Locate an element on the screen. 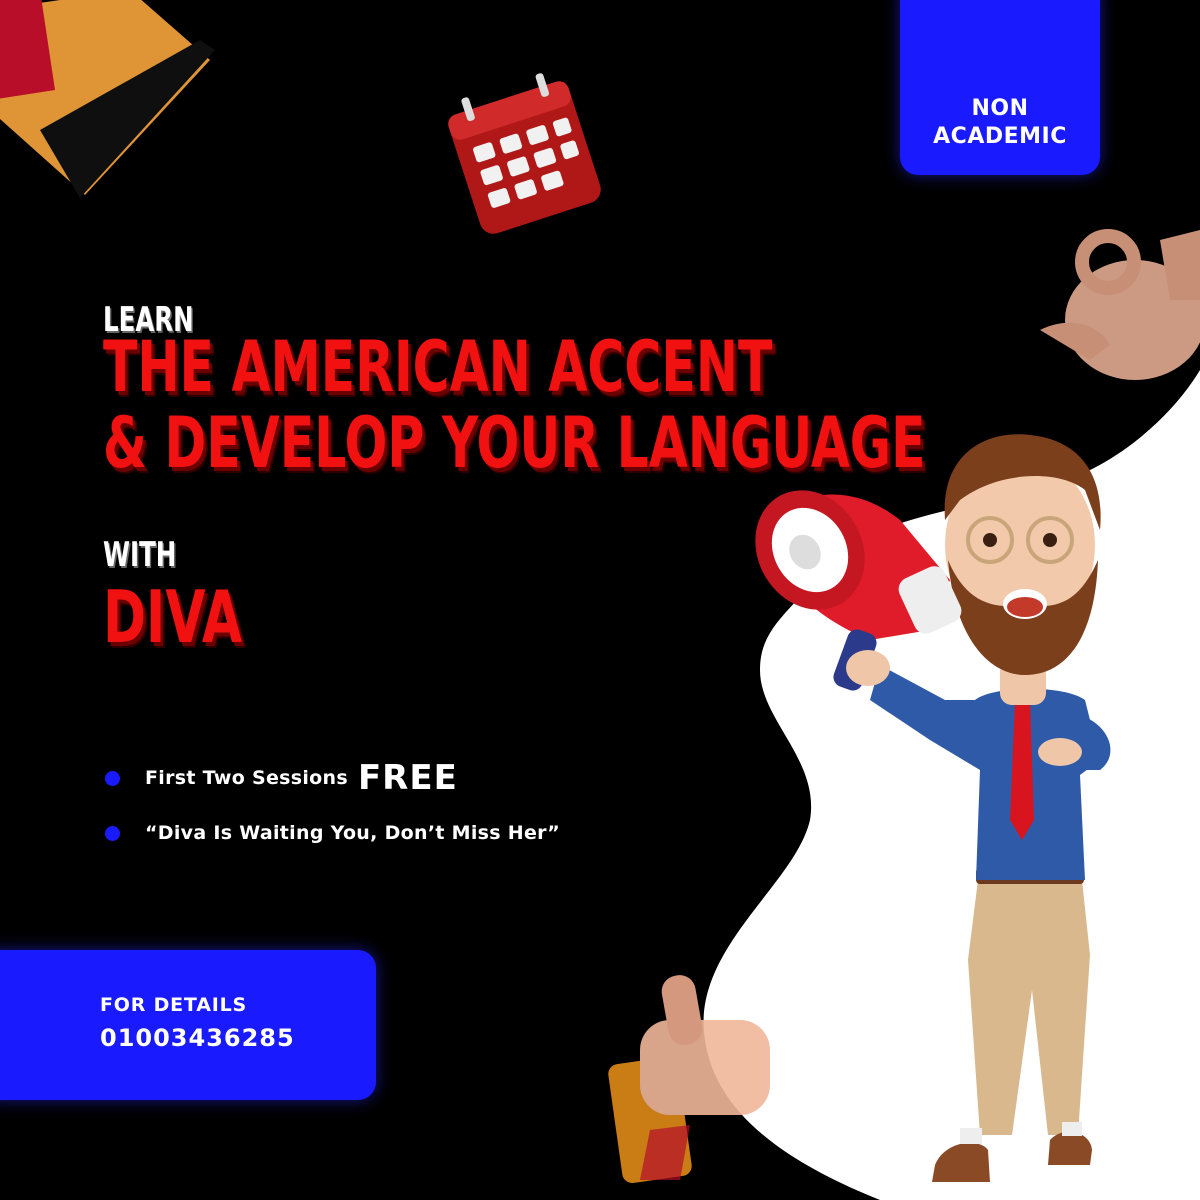 This screenshot has height=1200, width=1200. badge-line-2: ACADEMIC is located at coordinates (1000, 136).